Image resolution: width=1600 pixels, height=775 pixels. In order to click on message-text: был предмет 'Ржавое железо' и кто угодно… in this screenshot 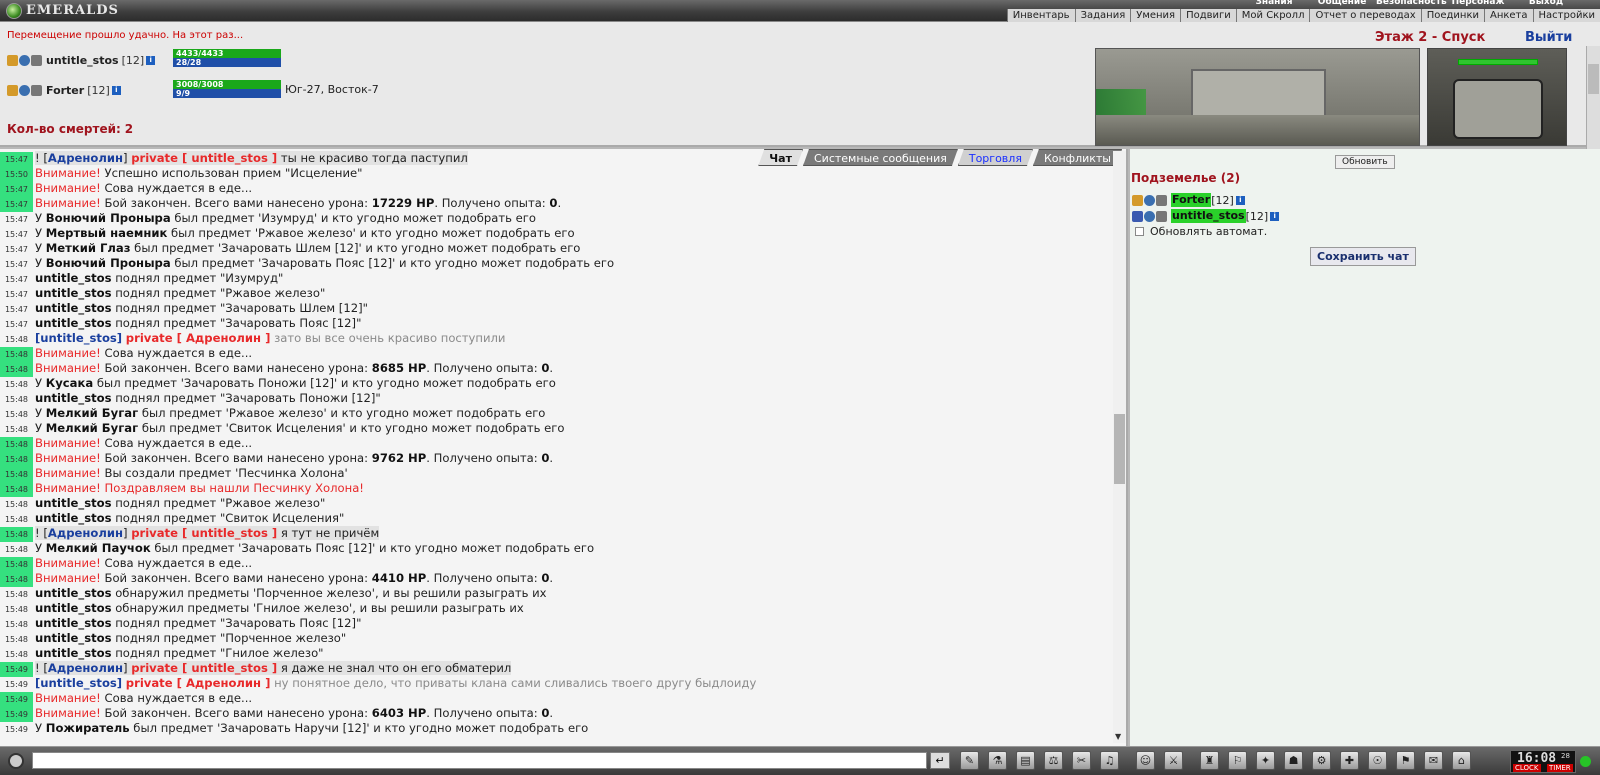, I will do `click(371, 233)`.